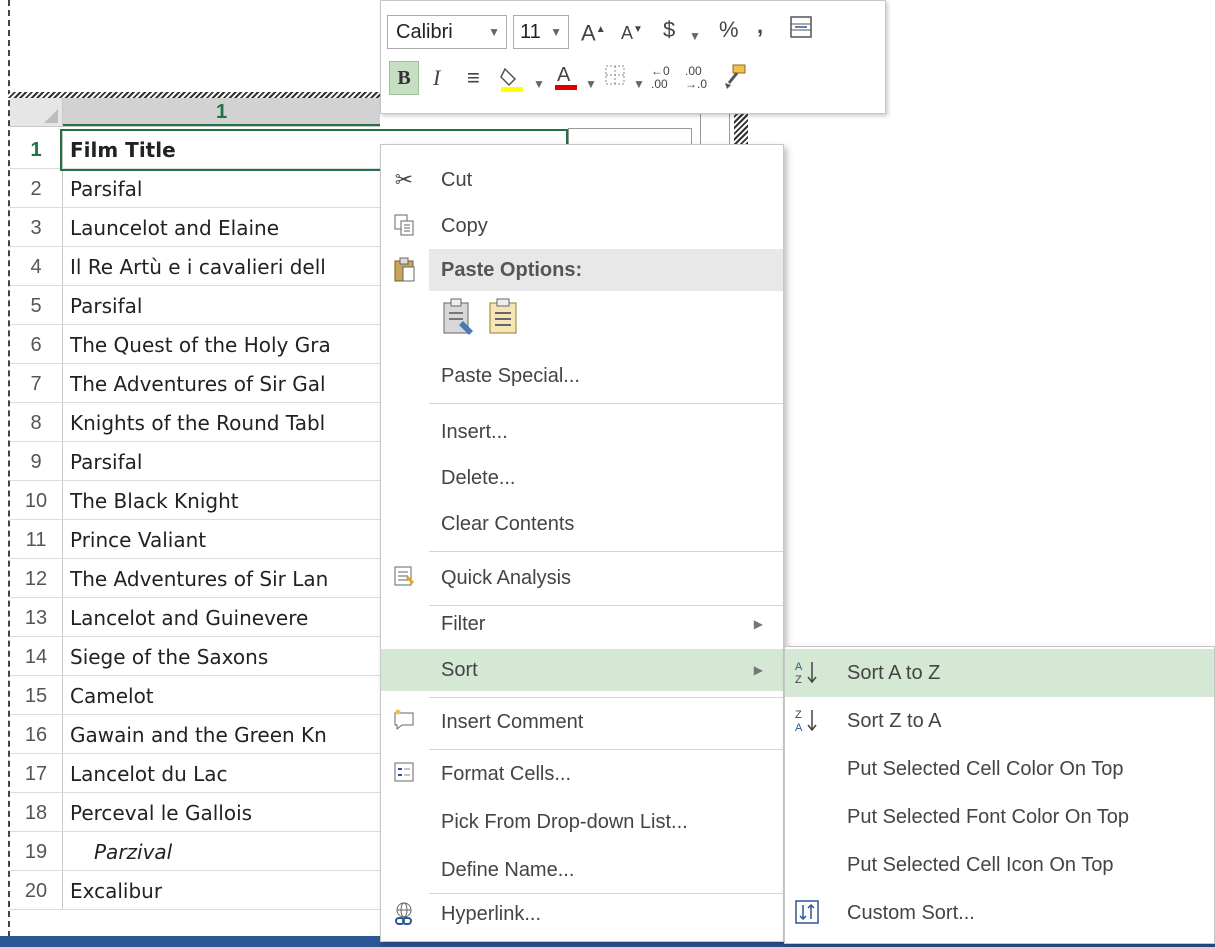  Describe the element at coordinates (195, 695) in the screenshot. I see `table-row: 15 Camelot` at that location.